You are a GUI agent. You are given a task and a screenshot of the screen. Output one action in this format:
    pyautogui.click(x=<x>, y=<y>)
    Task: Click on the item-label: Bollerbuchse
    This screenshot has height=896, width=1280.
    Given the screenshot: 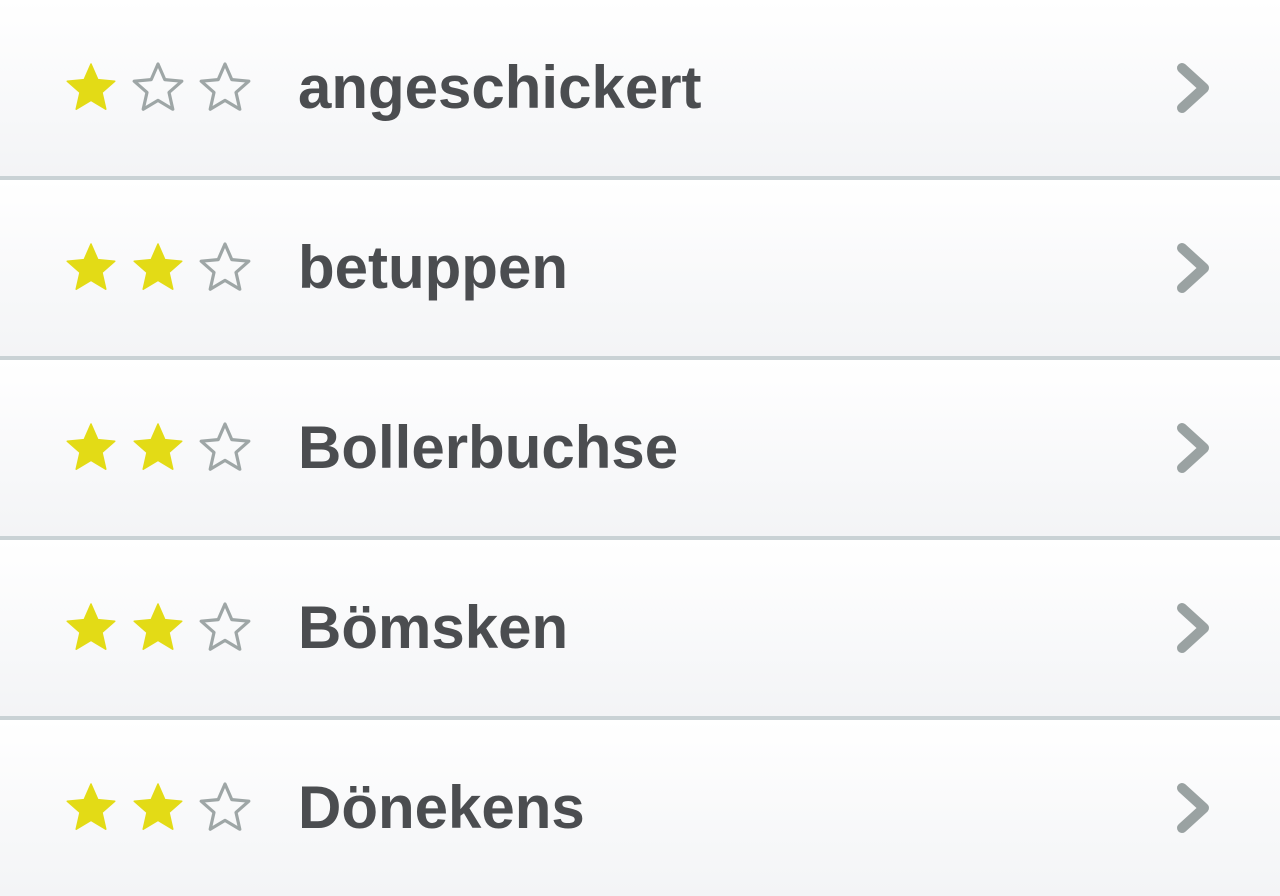 What is the action you would take?
    pyautogui.click(x=488, y=447)
    